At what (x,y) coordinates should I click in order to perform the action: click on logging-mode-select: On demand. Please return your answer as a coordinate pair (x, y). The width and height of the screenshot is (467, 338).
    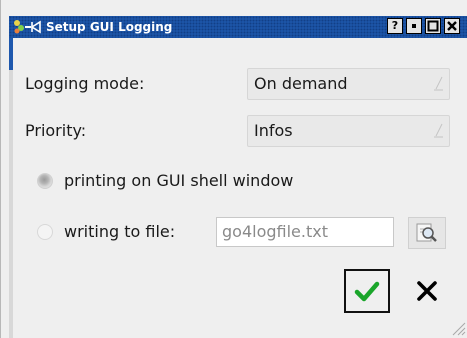
    Looking at the image, I should click on (348, 84).